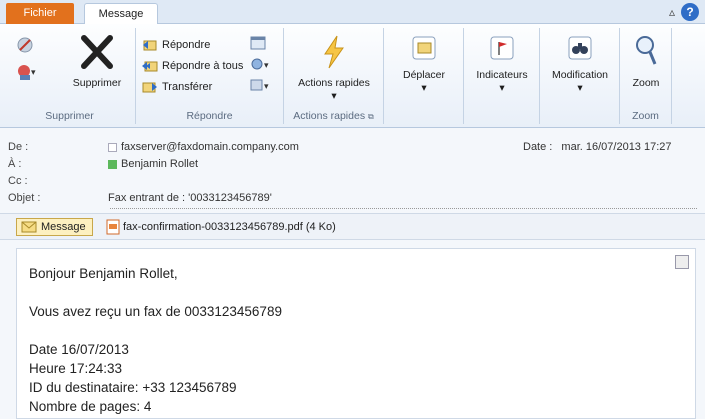 The width and height of the screenshot is (705, 419). I want to click on greeting-line: Bonjour Benjamin Rollet,, so click(103, 273).